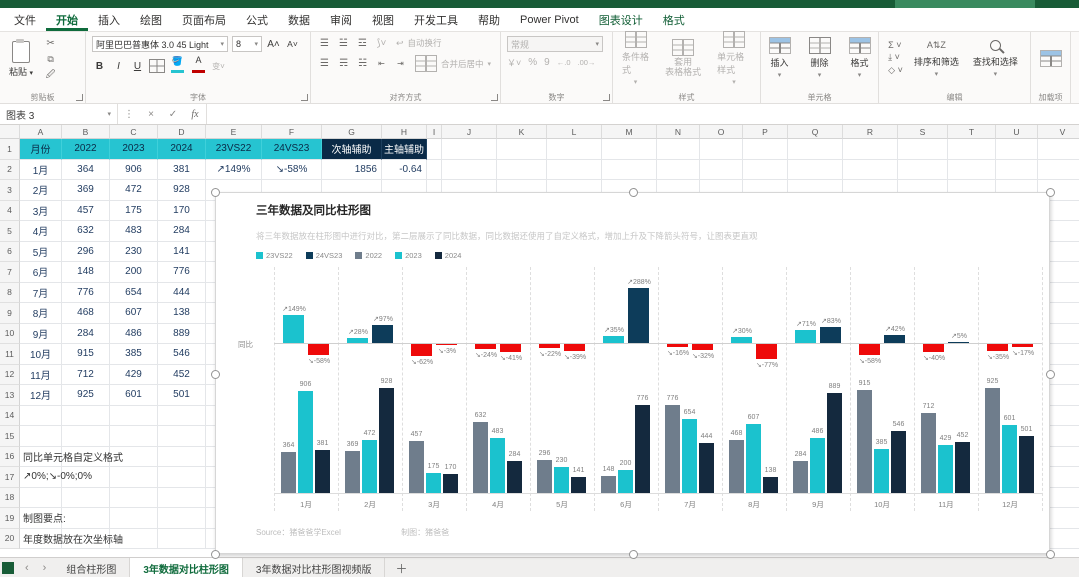 This screenshot has width=1079, height=577. I want to click on row-header: 7, so click(10, 272).